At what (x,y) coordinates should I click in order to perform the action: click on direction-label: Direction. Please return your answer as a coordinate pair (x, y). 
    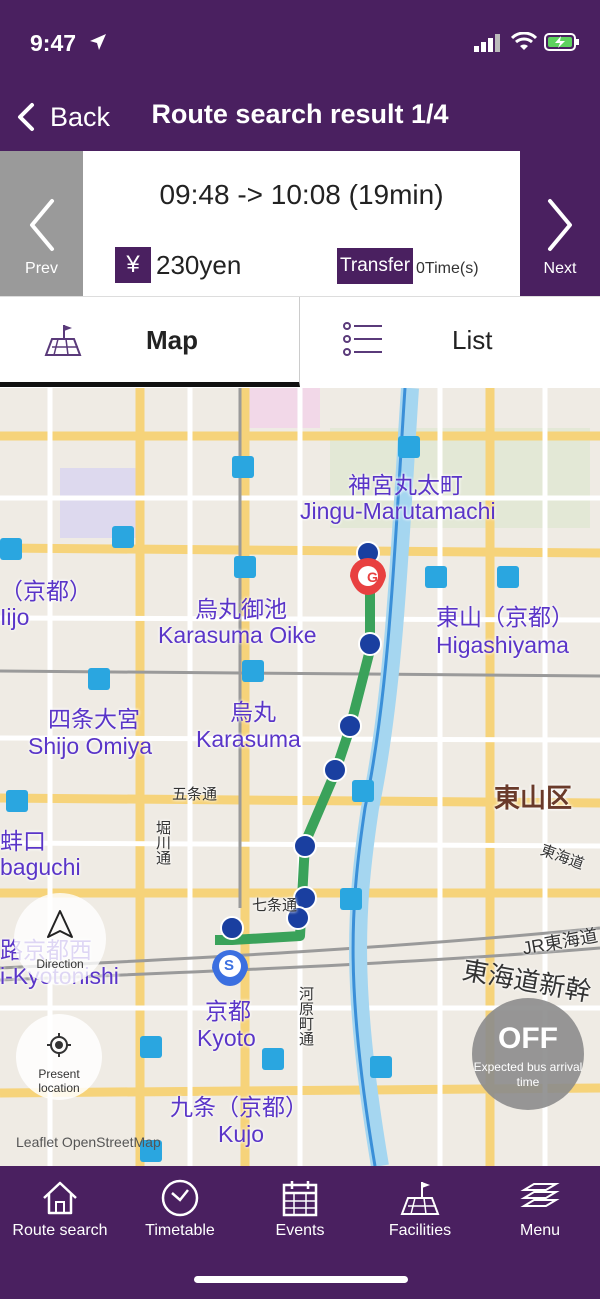
    Looking at the image, I should click on (60, 964).